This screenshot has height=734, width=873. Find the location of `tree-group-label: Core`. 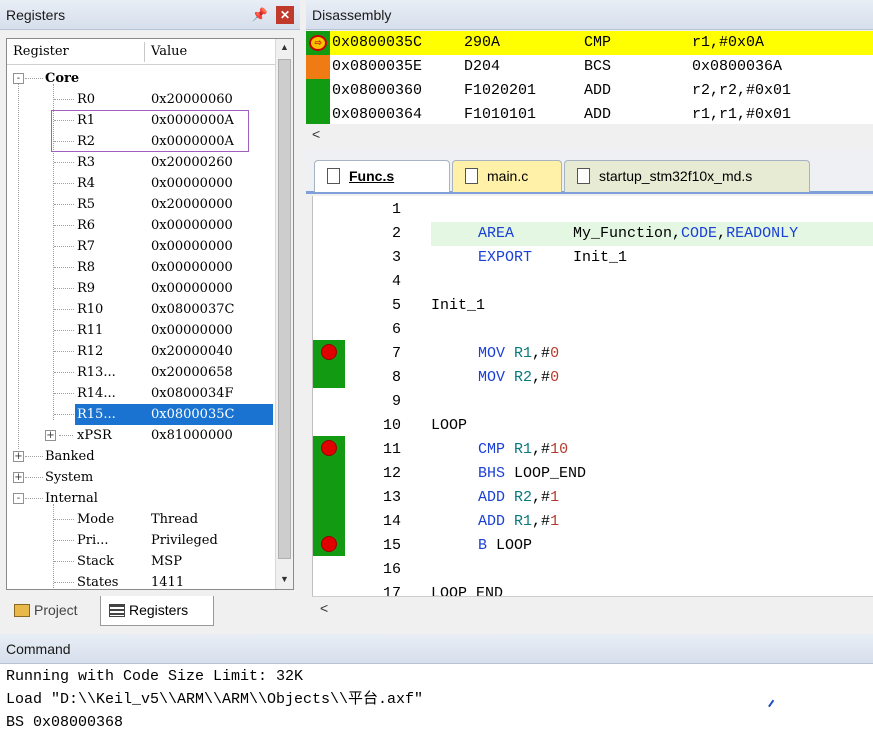

tree-group-label: Core is located at coordinates (62, 78).